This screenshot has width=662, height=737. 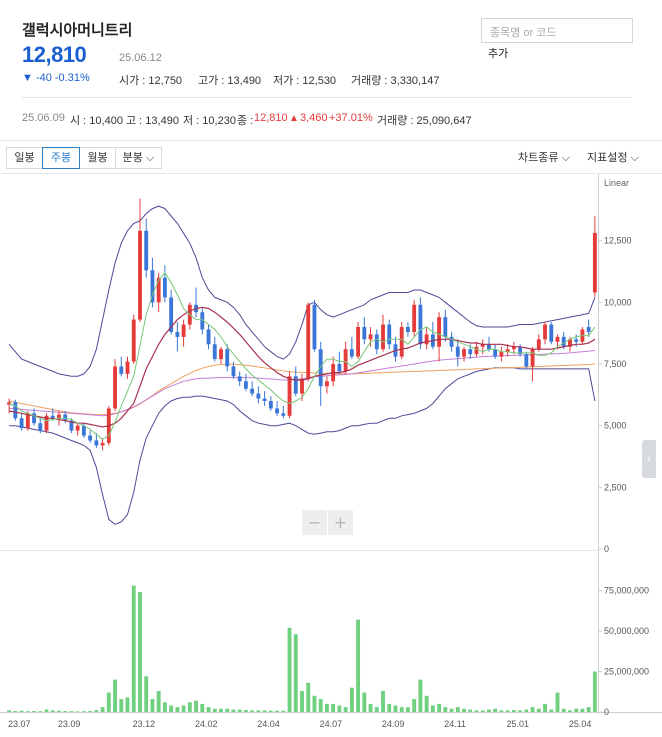 I want to click on quote-date: 25.06.12, so click(x=140, y=58).